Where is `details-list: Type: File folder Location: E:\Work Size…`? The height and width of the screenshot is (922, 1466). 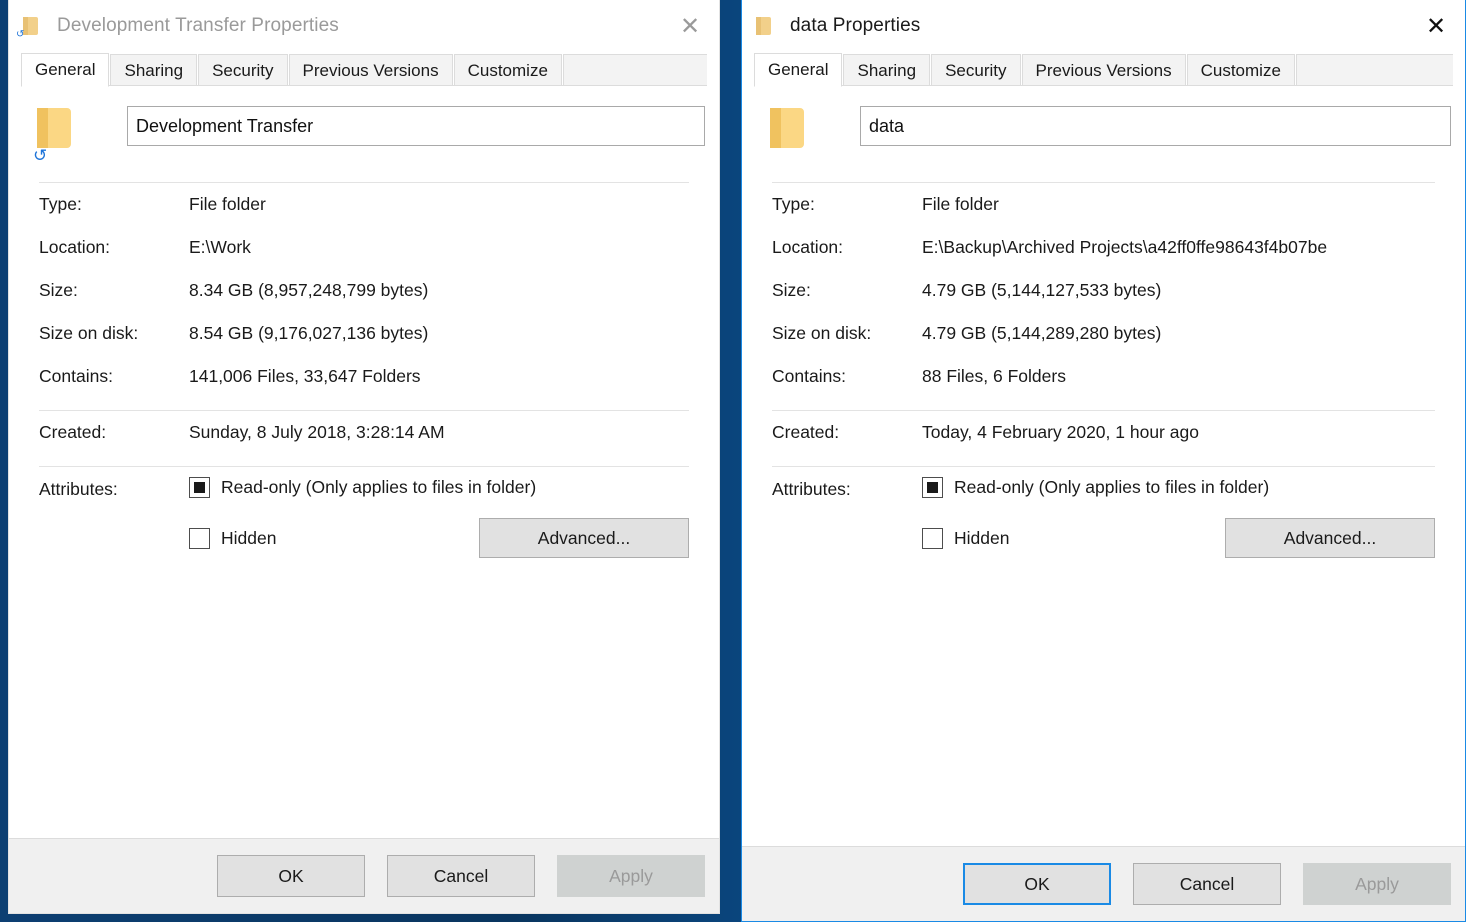
details-list: Type: File folder Location: E:\Work Size… is located at coordinates (364, 290).